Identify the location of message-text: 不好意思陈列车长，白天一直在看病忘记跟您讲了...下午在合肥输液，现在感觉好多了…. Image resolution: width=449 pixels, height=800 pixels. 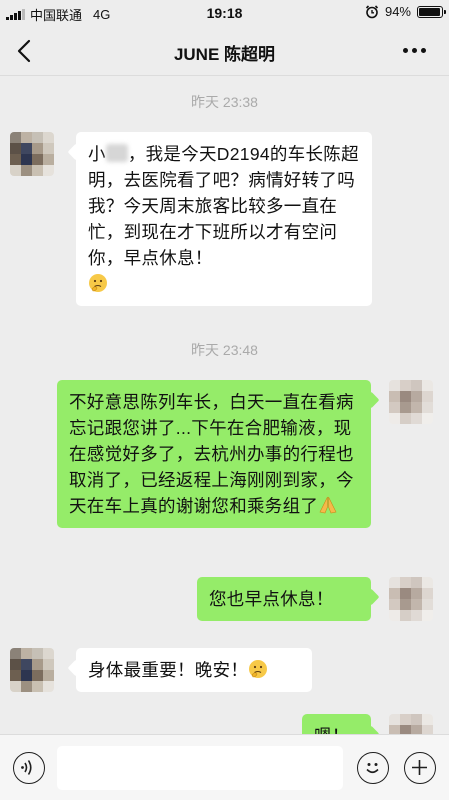
(211, 454).